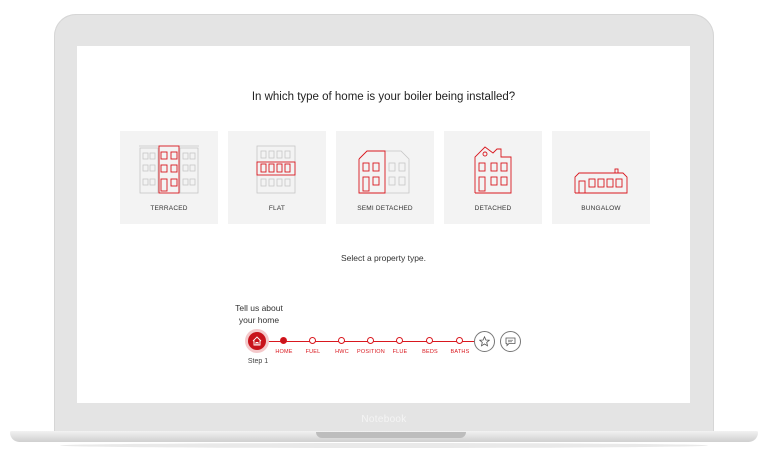  I want to click on step-dot-beds, so click(429, 340).